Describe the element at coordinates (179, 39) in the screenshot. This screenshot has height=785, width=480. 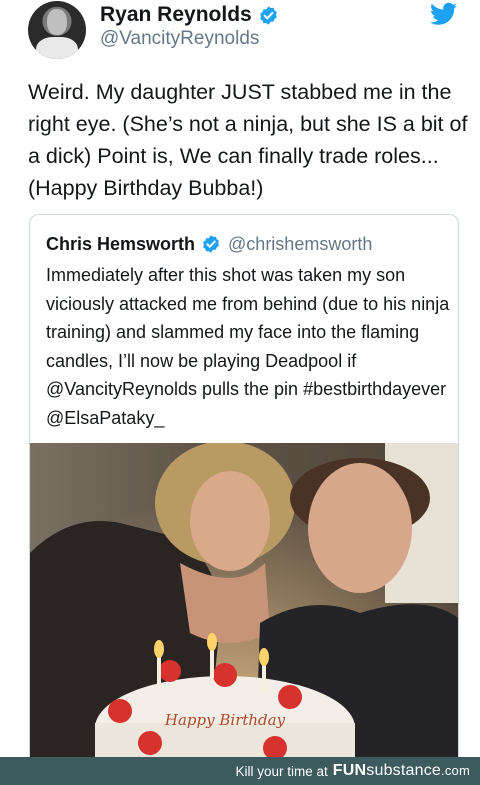
I see `author-handle: @VancityReynolds` at that location.